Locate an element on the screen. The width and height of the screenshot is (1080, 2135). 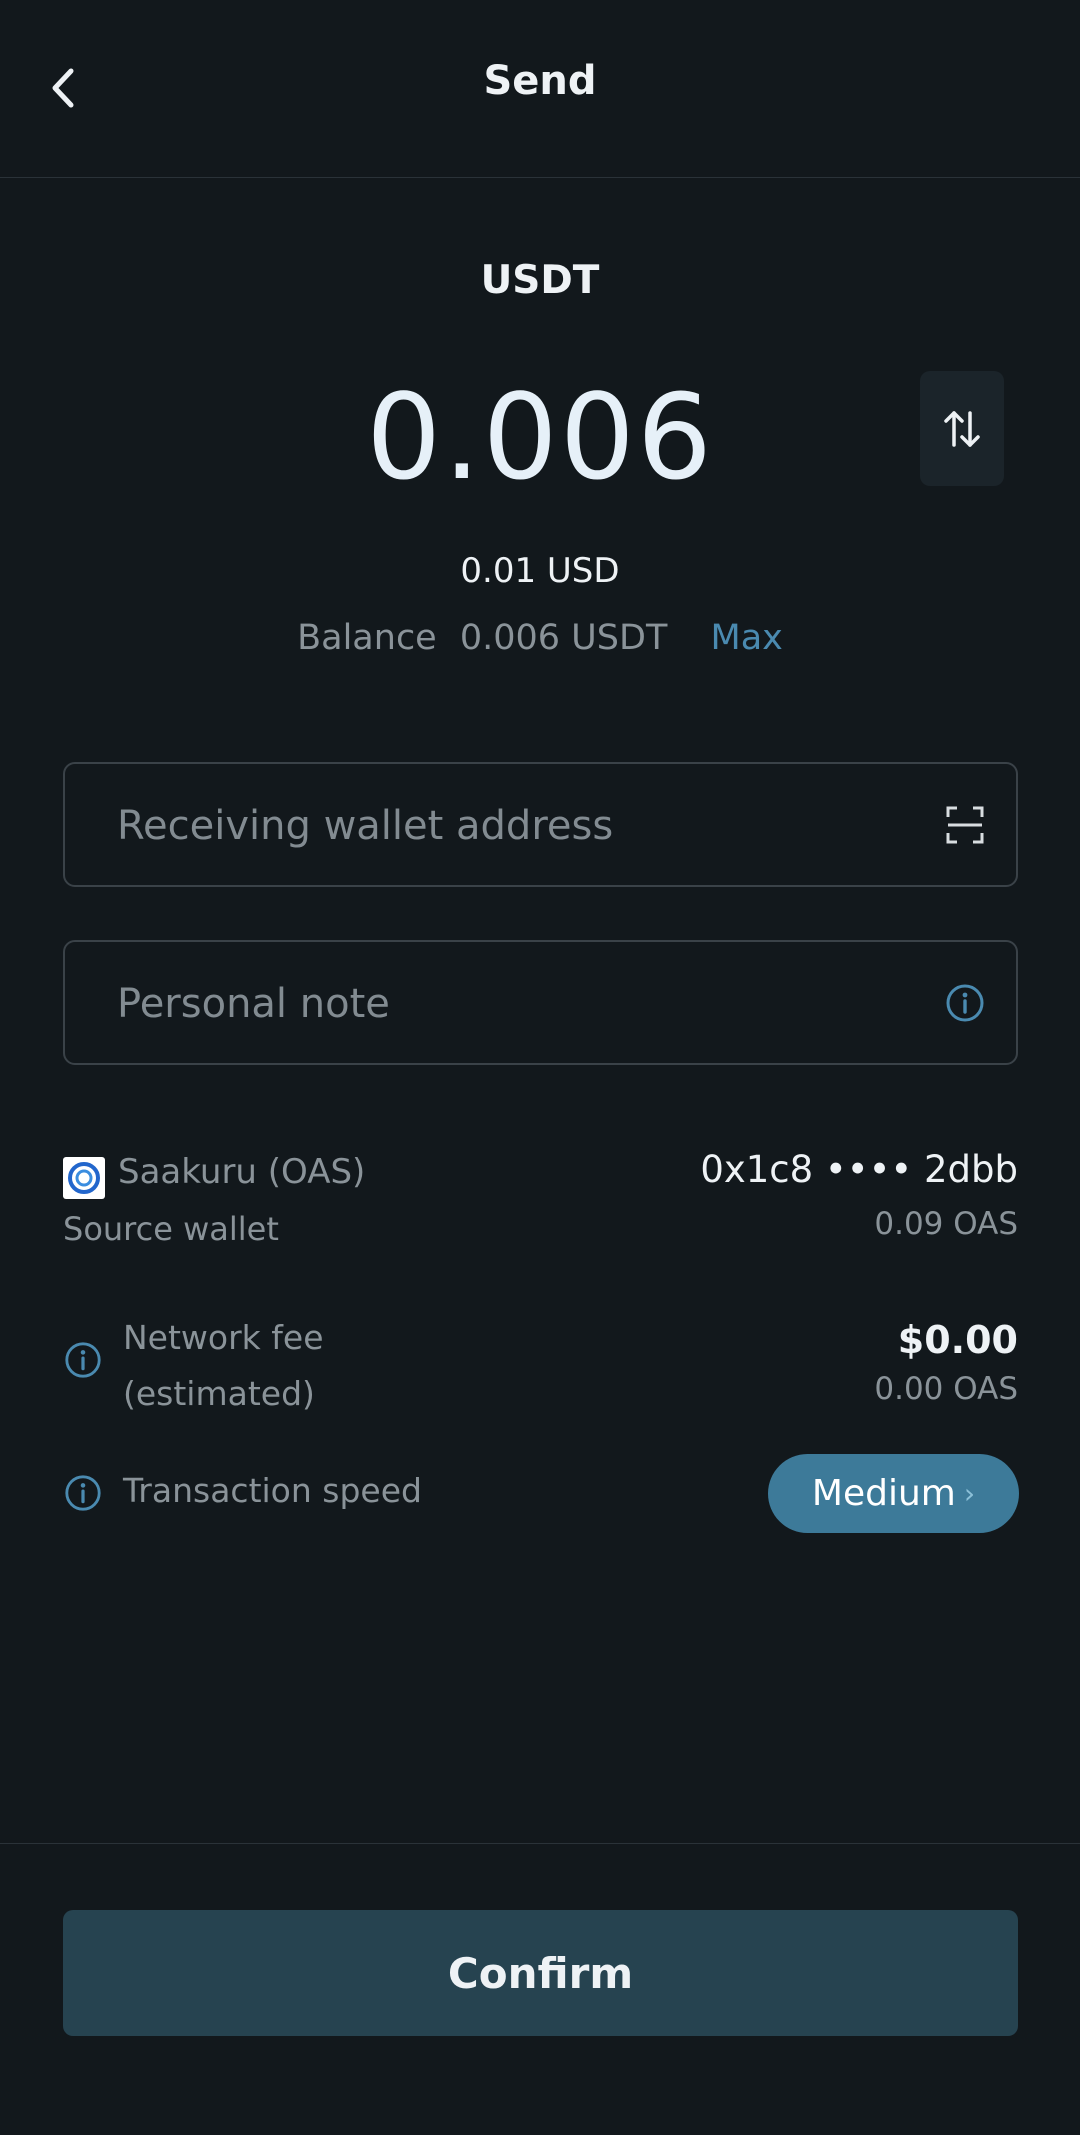
personal-note-input is located at coordinates (517, 1003).